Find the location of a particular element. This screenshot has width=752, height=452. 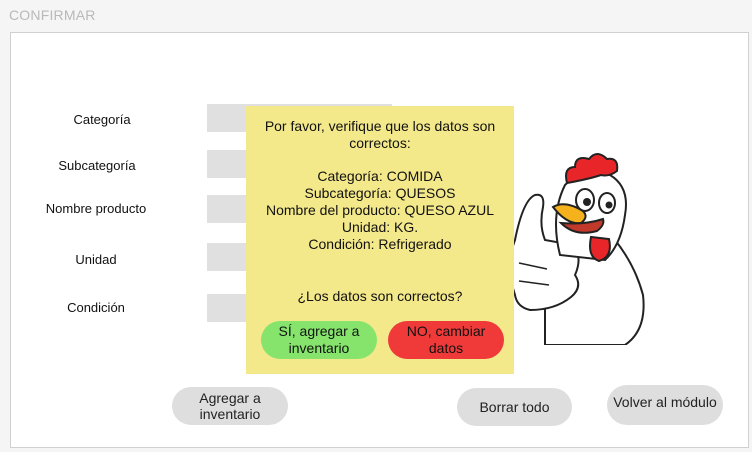

field-label-unidad: Unidad is located at coordinates (96, 259).